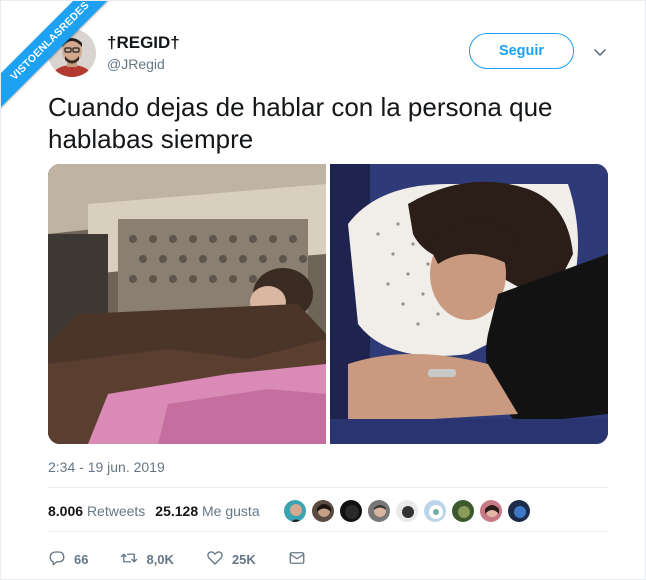 This screenshot has height=580, width=646. What do you see at coordinates (136, 64) in the screenshot?
I see `user-handle: @JRegid` at bounding box center [136, 64].